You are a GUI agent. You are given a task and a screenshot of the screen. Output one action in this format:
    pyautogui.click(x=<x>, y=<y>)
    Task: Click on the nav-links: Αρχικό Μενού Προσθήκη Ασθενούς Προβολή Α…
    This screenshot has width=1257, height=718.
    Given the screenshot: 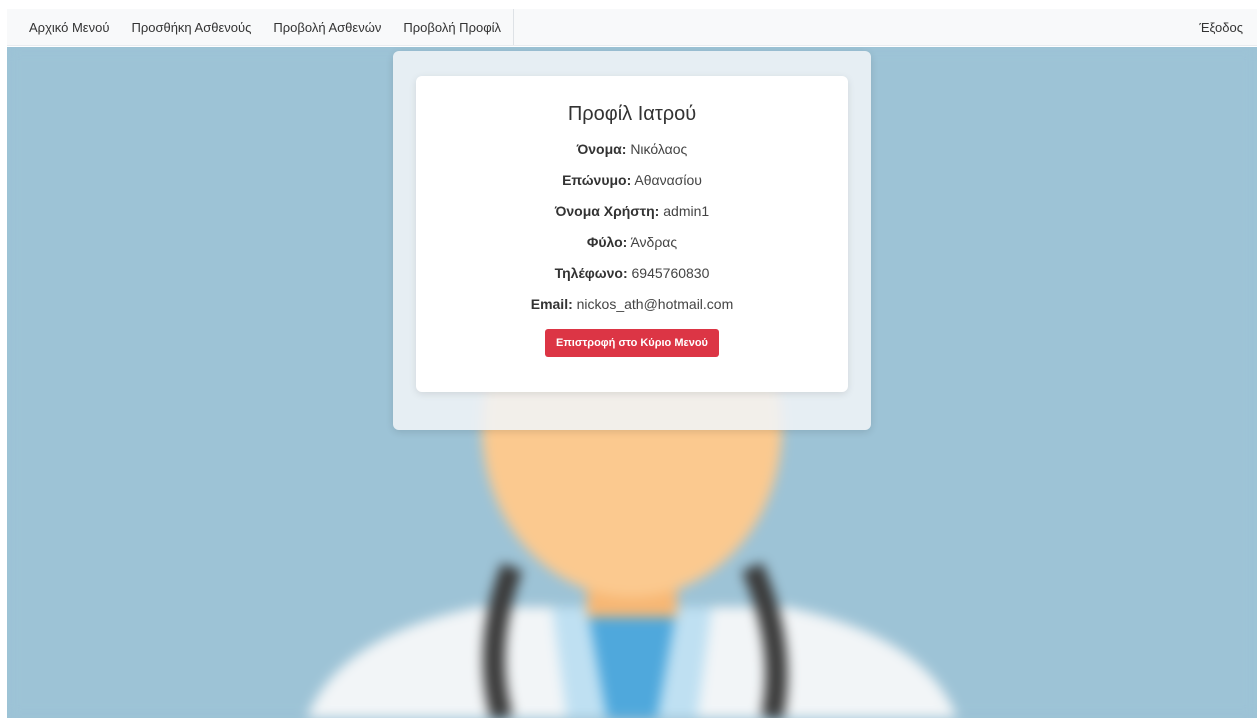 What is the action you would take?
    pyautogui.click(x=261, y=27)
    